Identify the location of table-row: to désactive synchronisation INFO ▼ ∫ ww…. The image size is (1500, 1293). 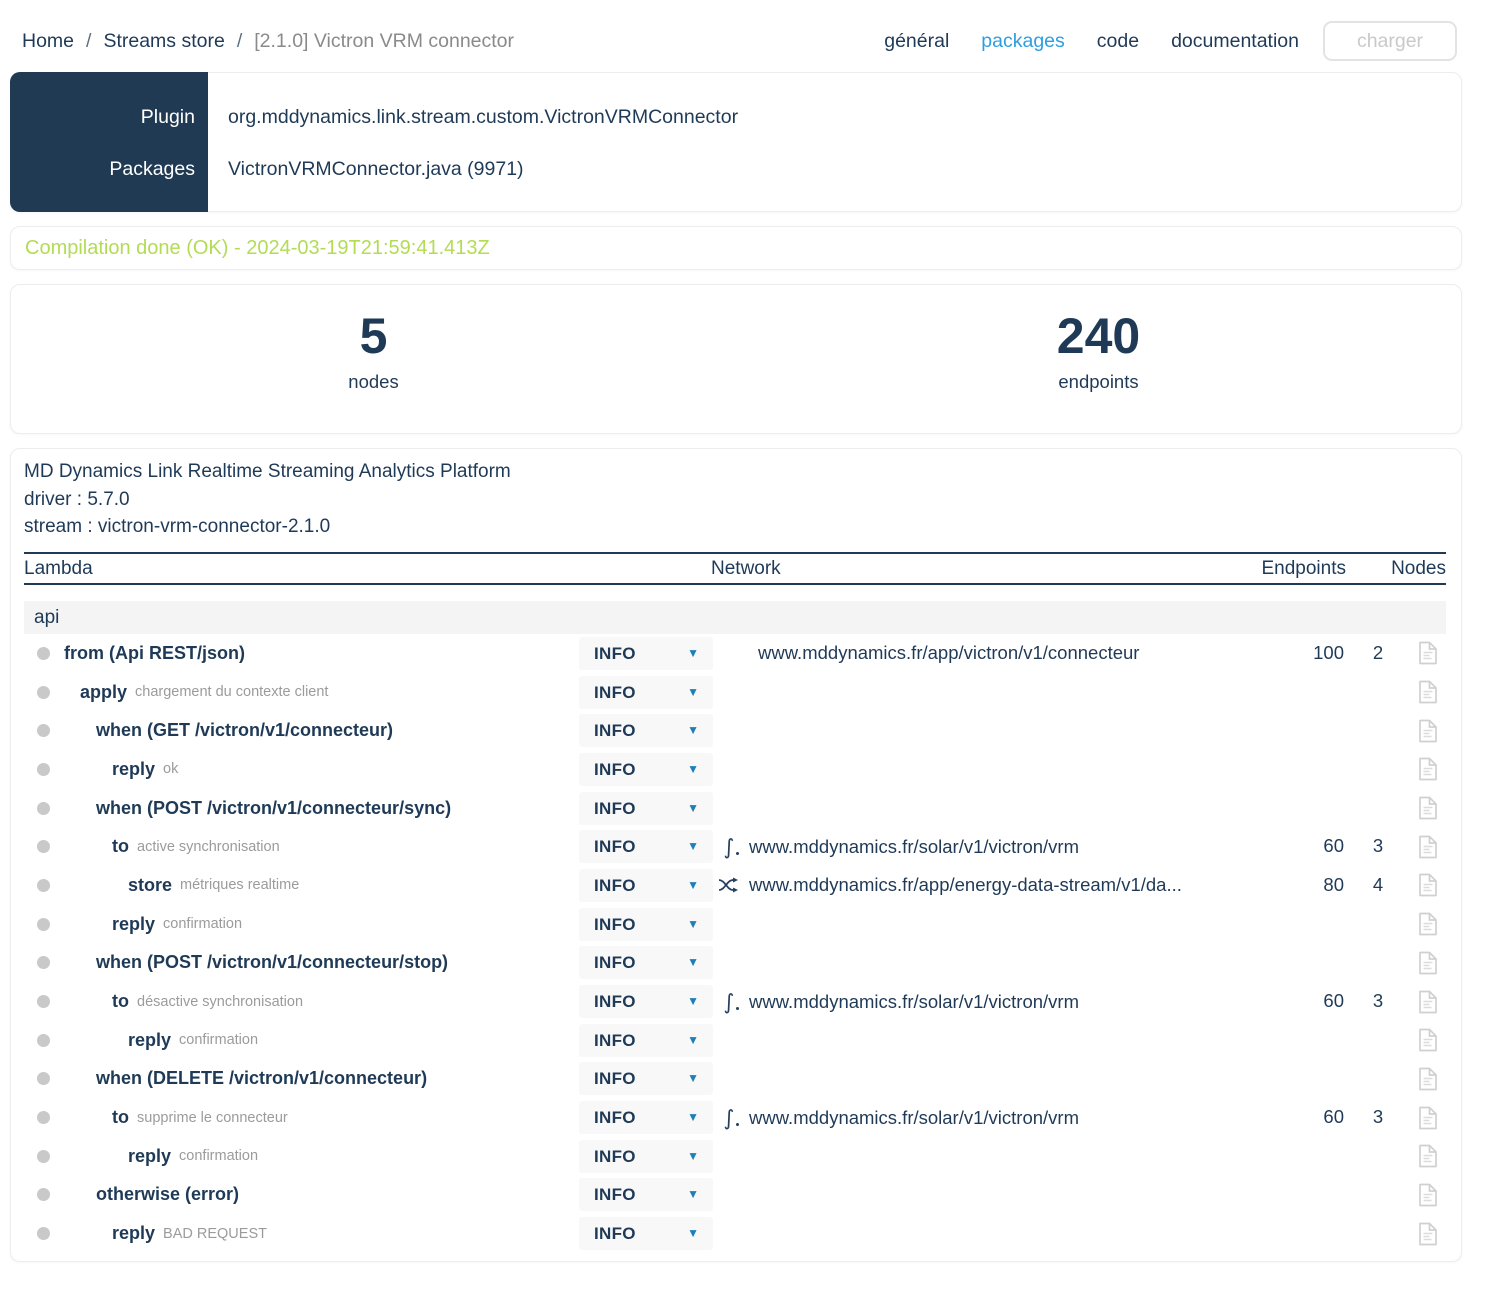
(735, 1001).